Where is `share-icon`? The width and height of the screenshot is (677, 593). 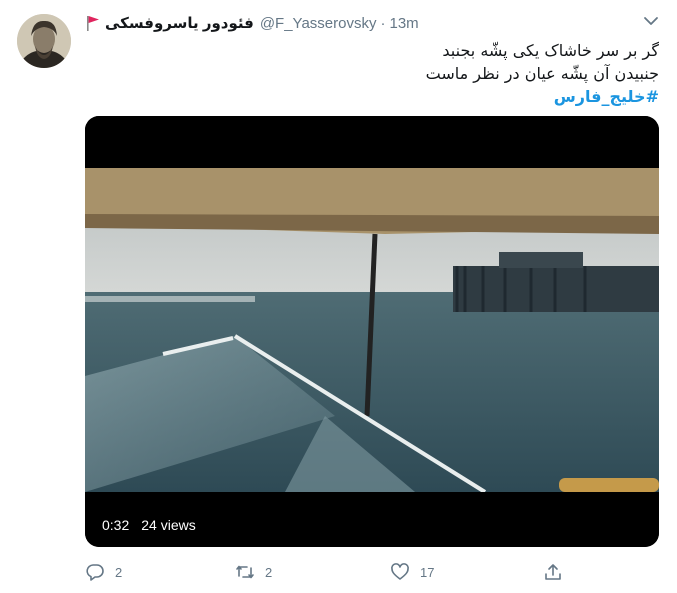
share-icon is located at coordinates (553, 572).